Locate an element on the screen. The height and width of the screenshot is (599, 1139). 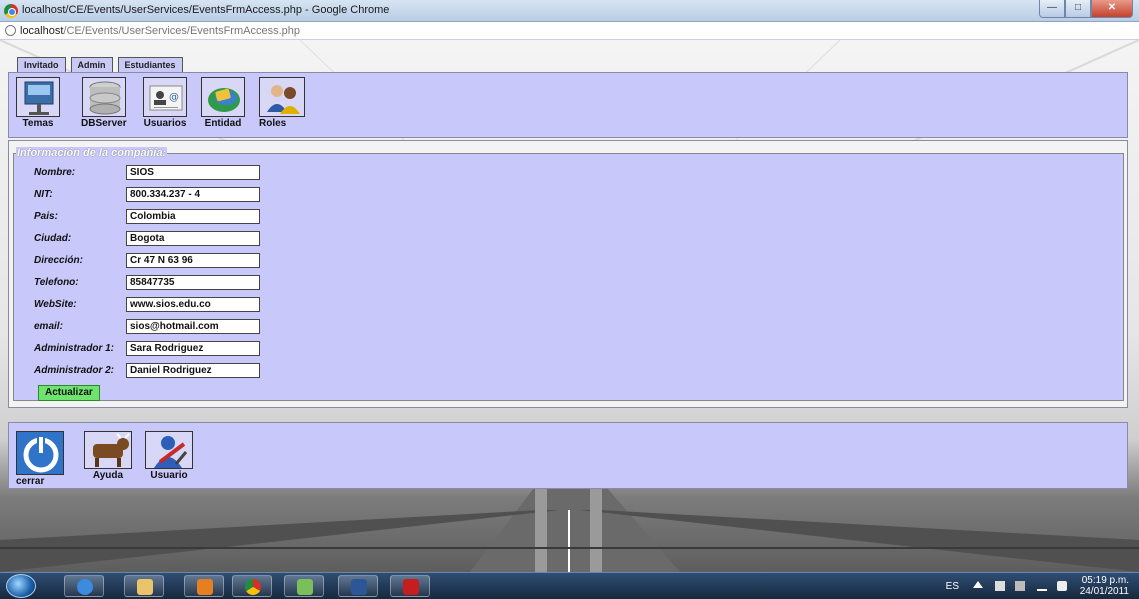
taskbar-internet-explorer is located at coordinates (84, 586).